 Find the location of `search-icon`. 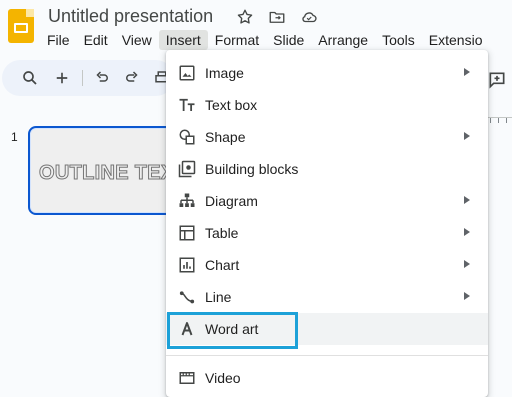

search-icon is located at coordinates (30, 78).